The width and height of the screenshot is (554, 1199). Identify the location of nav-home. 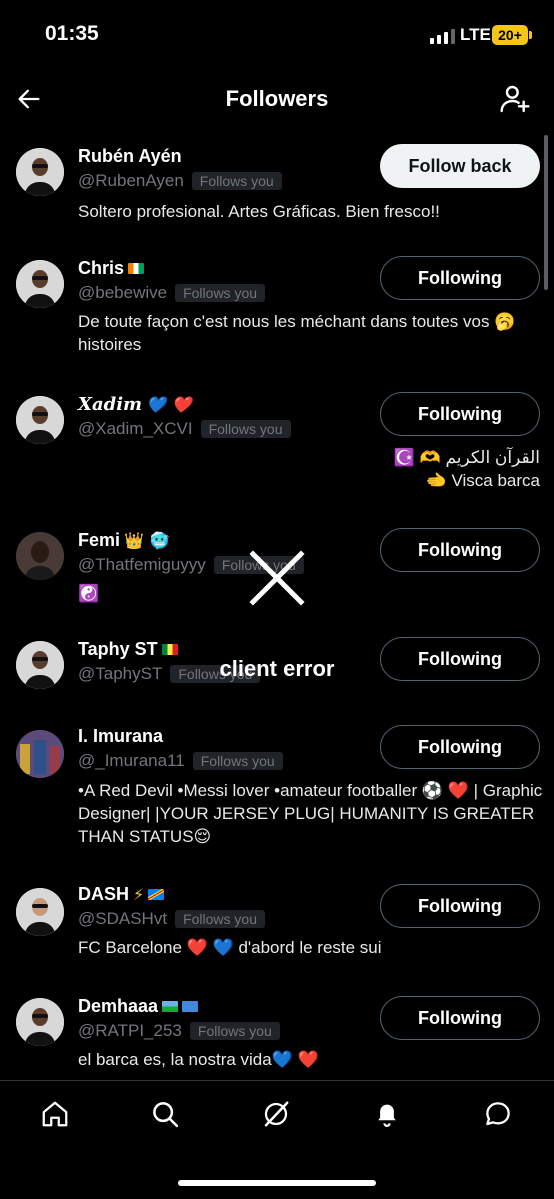
(55, 1114).